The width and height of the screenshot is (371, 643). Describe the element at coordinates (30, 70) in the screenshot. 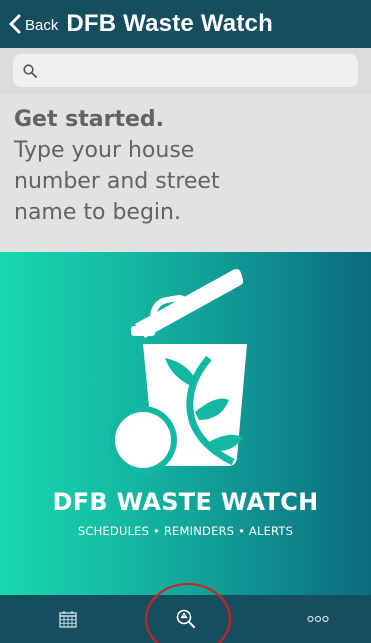

I see `search-icon` at that location.